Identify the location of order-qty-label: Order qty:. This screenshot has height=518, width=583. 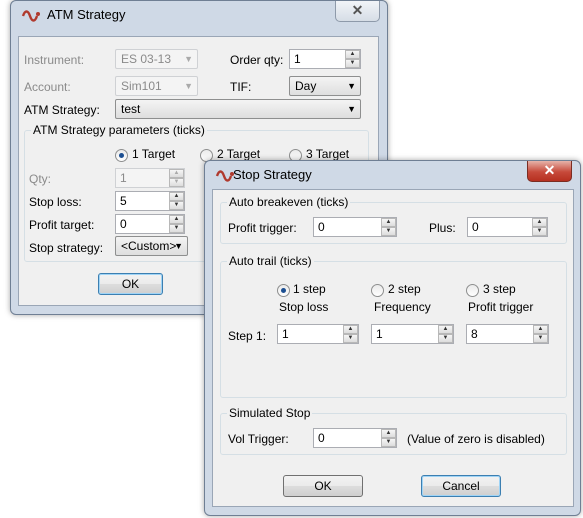
(257, 60).